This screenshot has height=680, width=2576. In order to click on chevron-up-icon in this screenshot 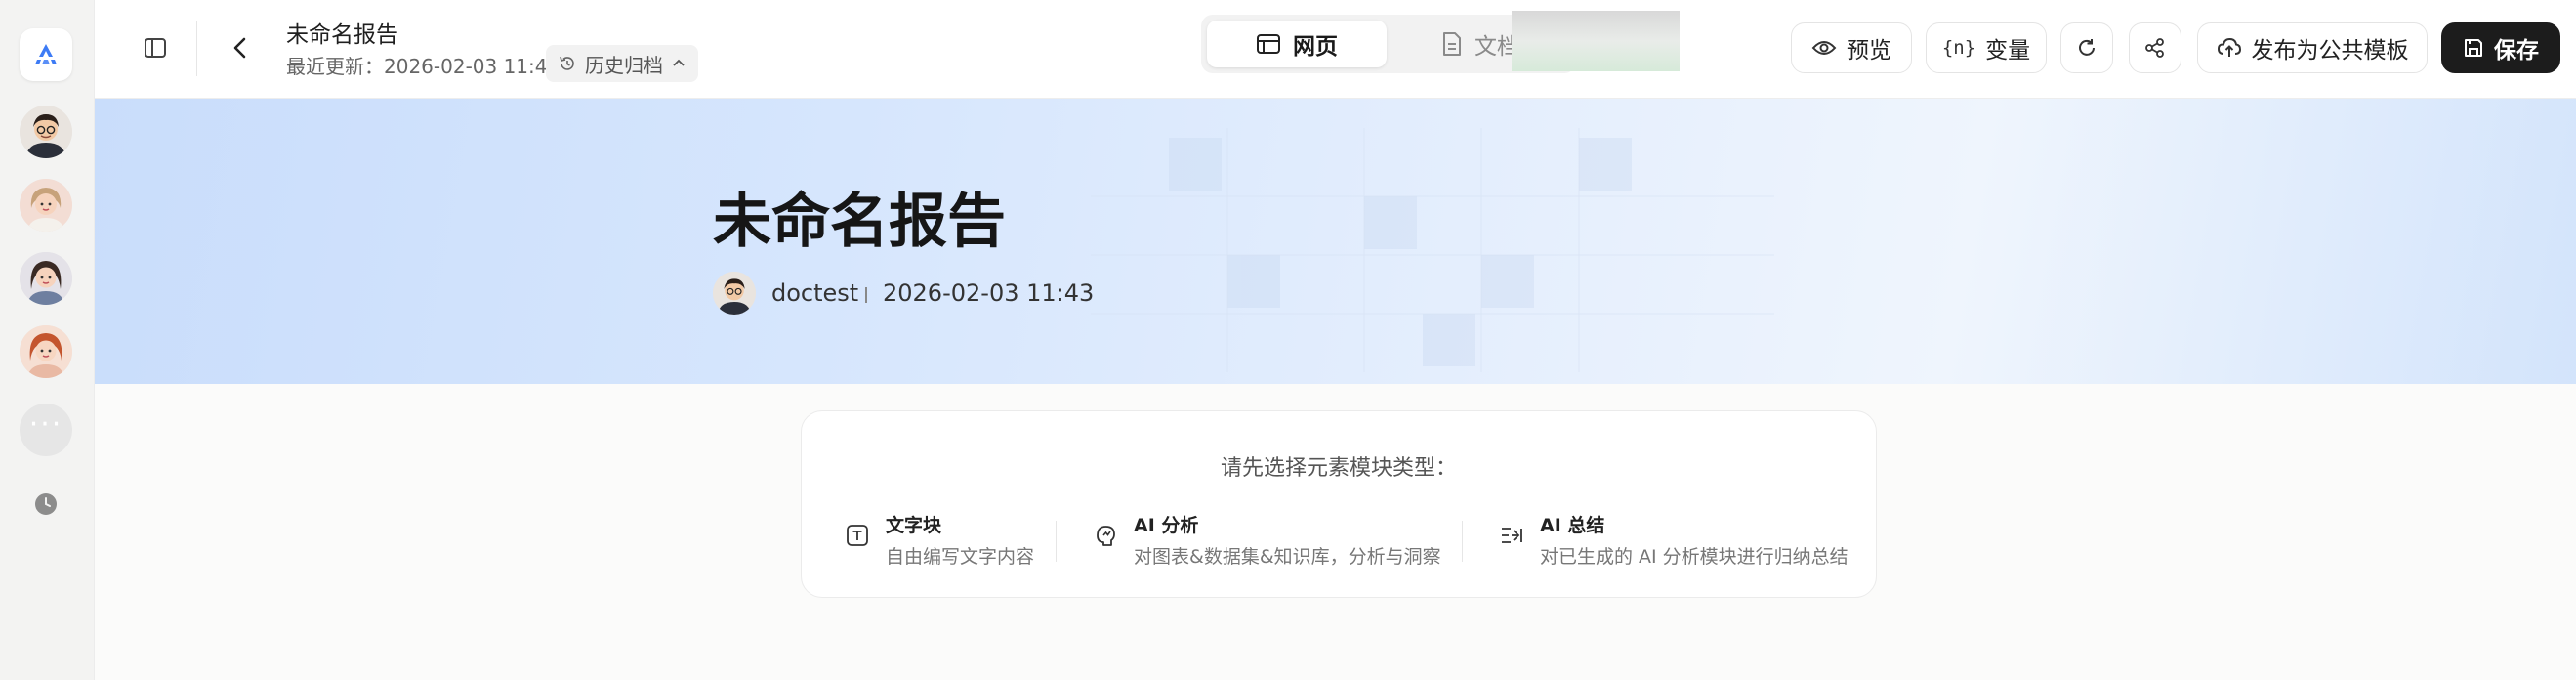, I will do `click(679, 62)`.